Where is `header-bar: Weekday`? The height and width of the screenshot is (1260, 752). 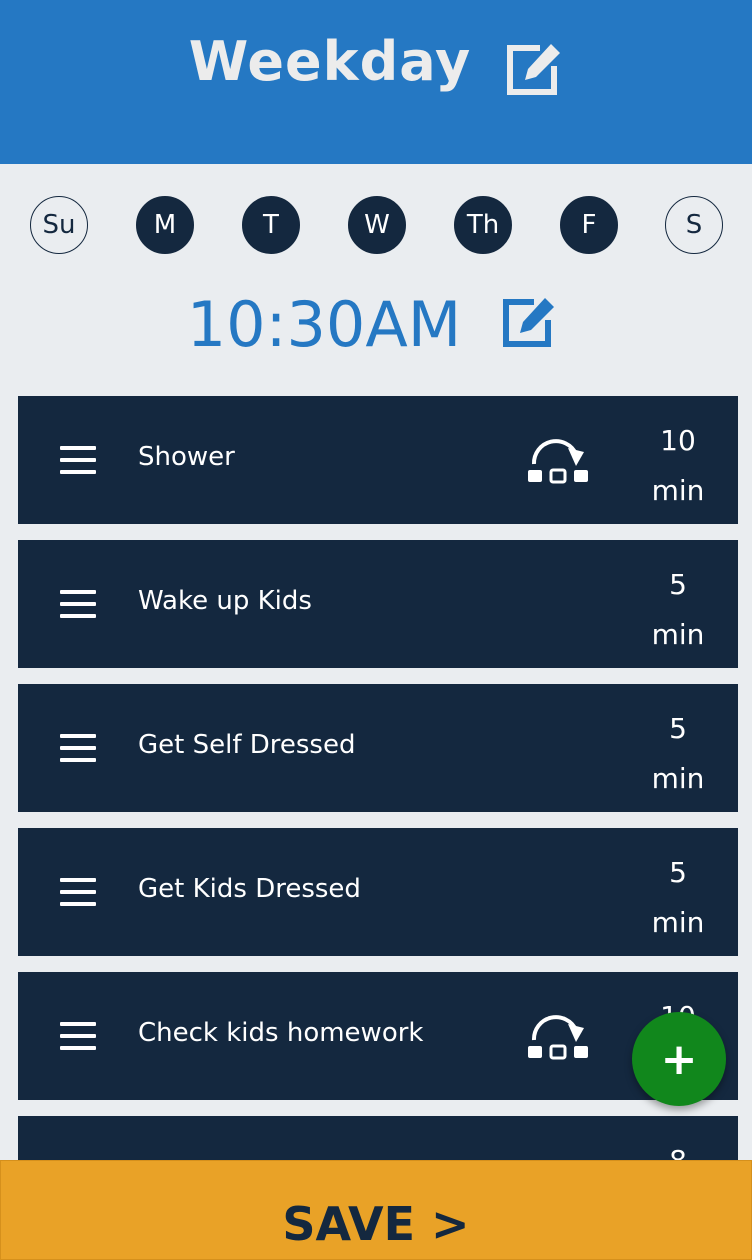 header-bar: Weekday is located at coordinates (376, 82).